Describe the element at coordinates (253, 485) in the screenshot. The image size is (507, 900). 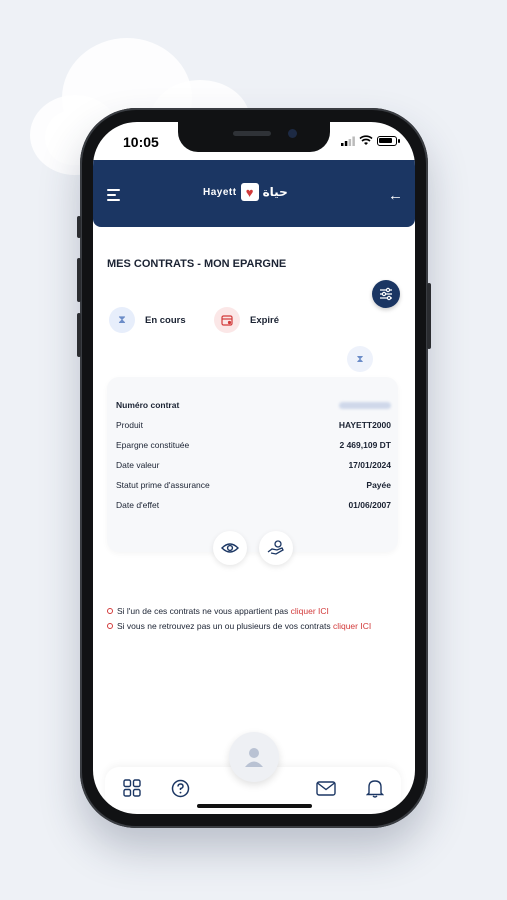
I see `contract-row-statut: Statut prime d'assurance Payée` at that location.